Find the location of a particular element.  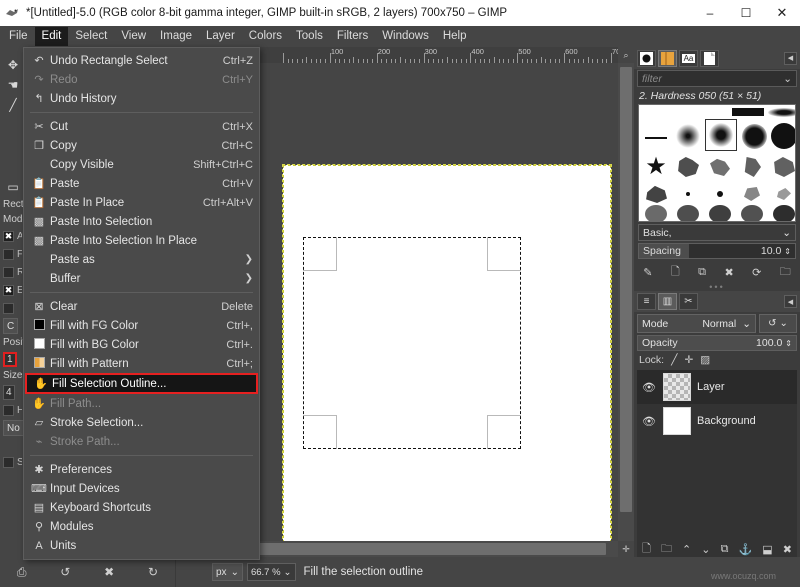

lock-alpha-toggle: ▨ is located at coordinates (705, 360).